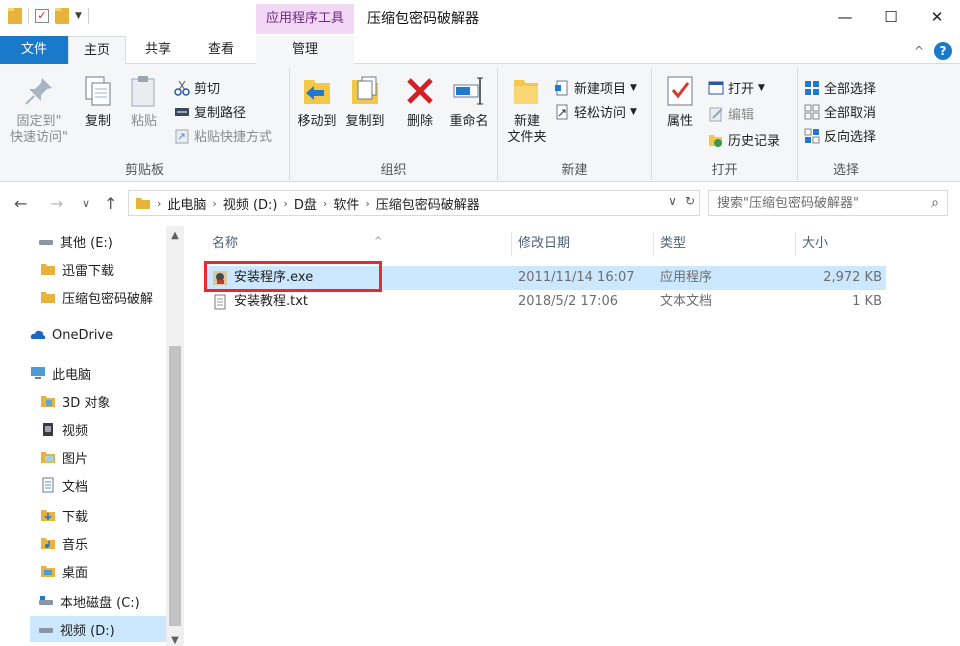 The height and width of the screenshot is (646, 960). What do you see at coordinates (943, 51) in the screenshot?
I see `help-icon: ?` at bounding box center [943, 51].